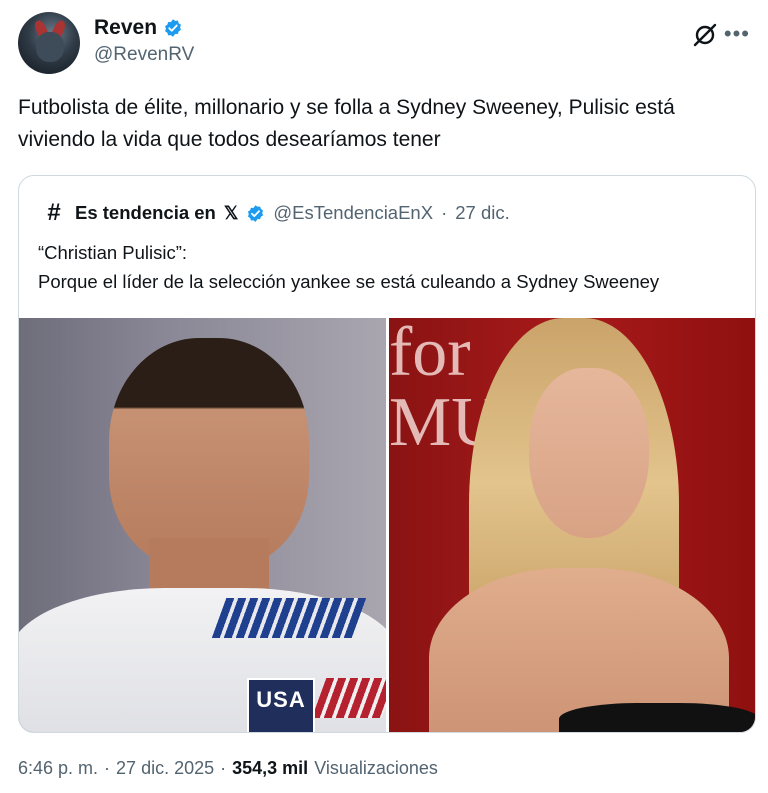 This screenshot has height=793, width=768. Describe the element at coordinates (165, 768) in the screenshot. I see `tweet-date: 27 dic. 2025` at that location.